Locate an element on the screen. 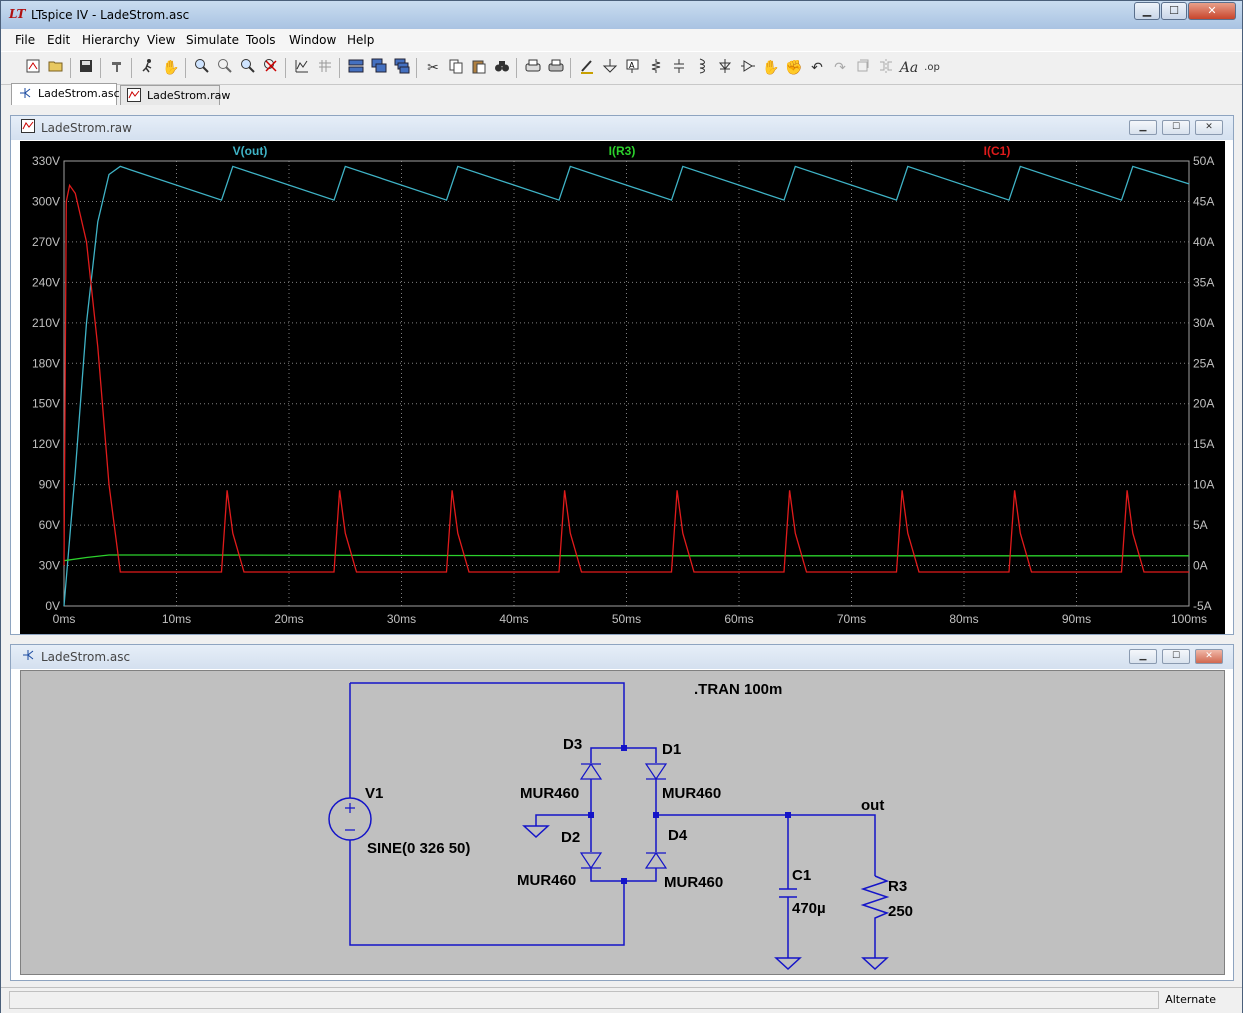 This screenshot has width=1243, height=1013. find-icon is located at coordinates (502, 68).